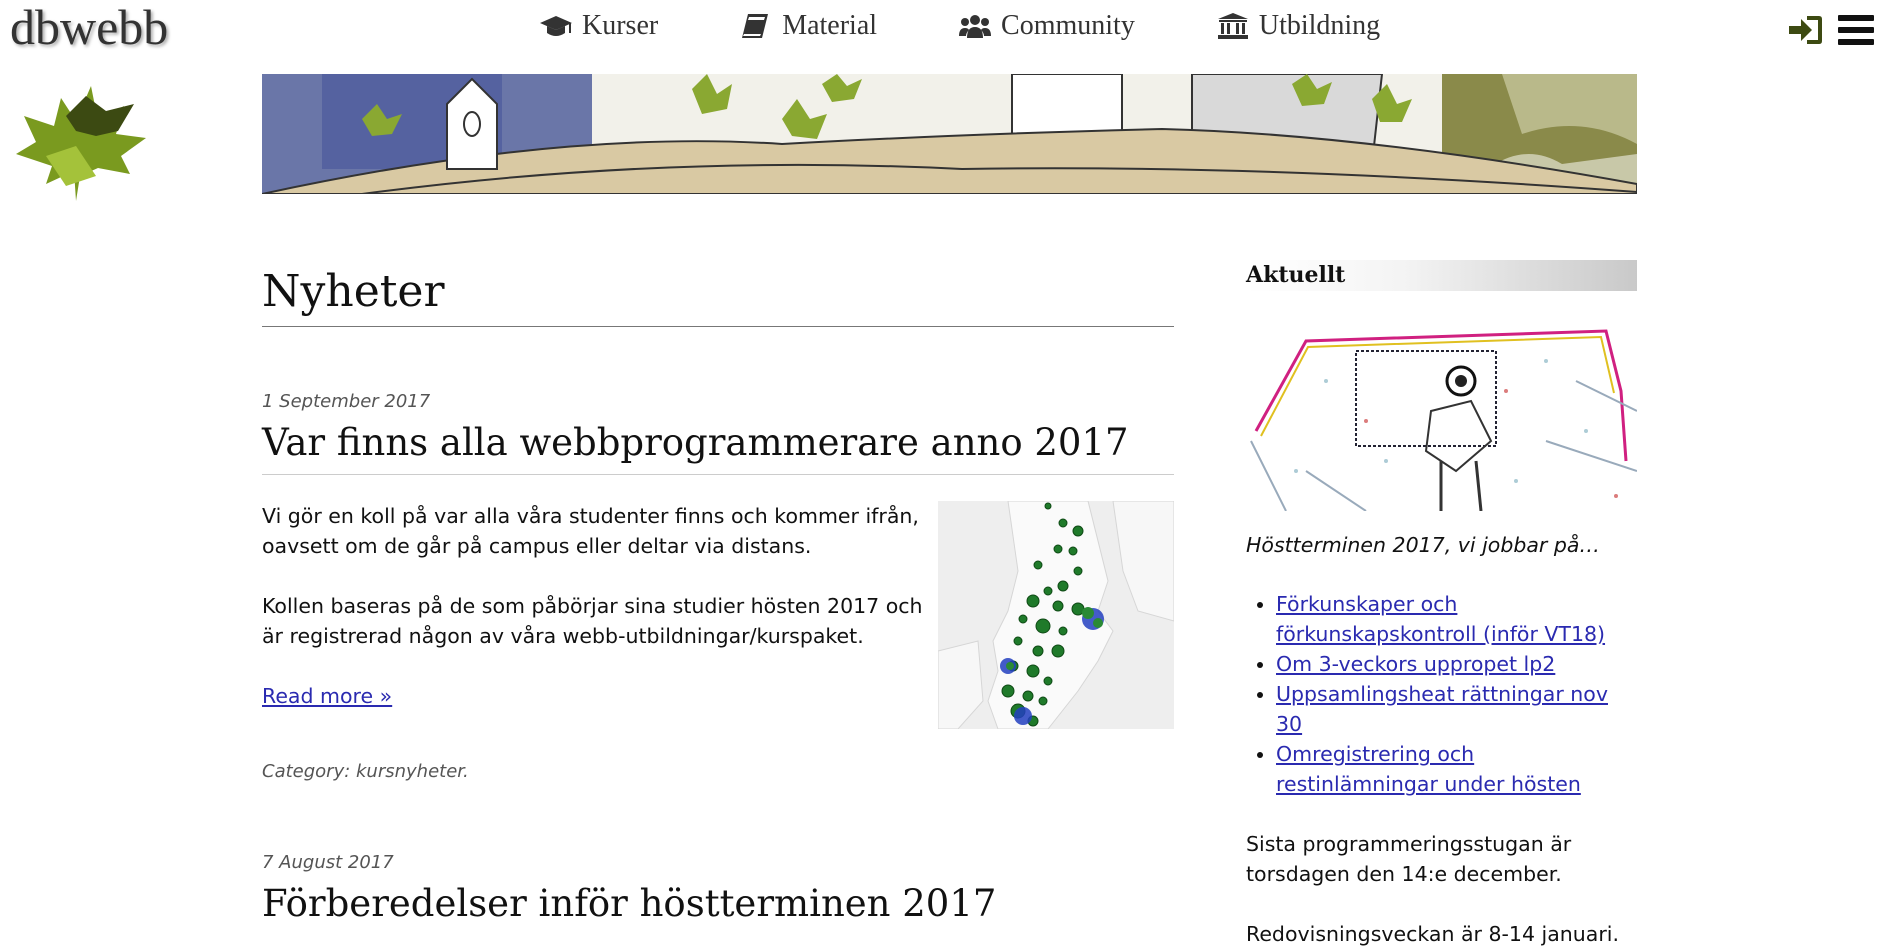 This screenshot has width=1898, height=949. What do you see at coordinates (1856, 30) in the screenshot?
I see `hamburger-menu-icon` at bounding box center [1856, 30].